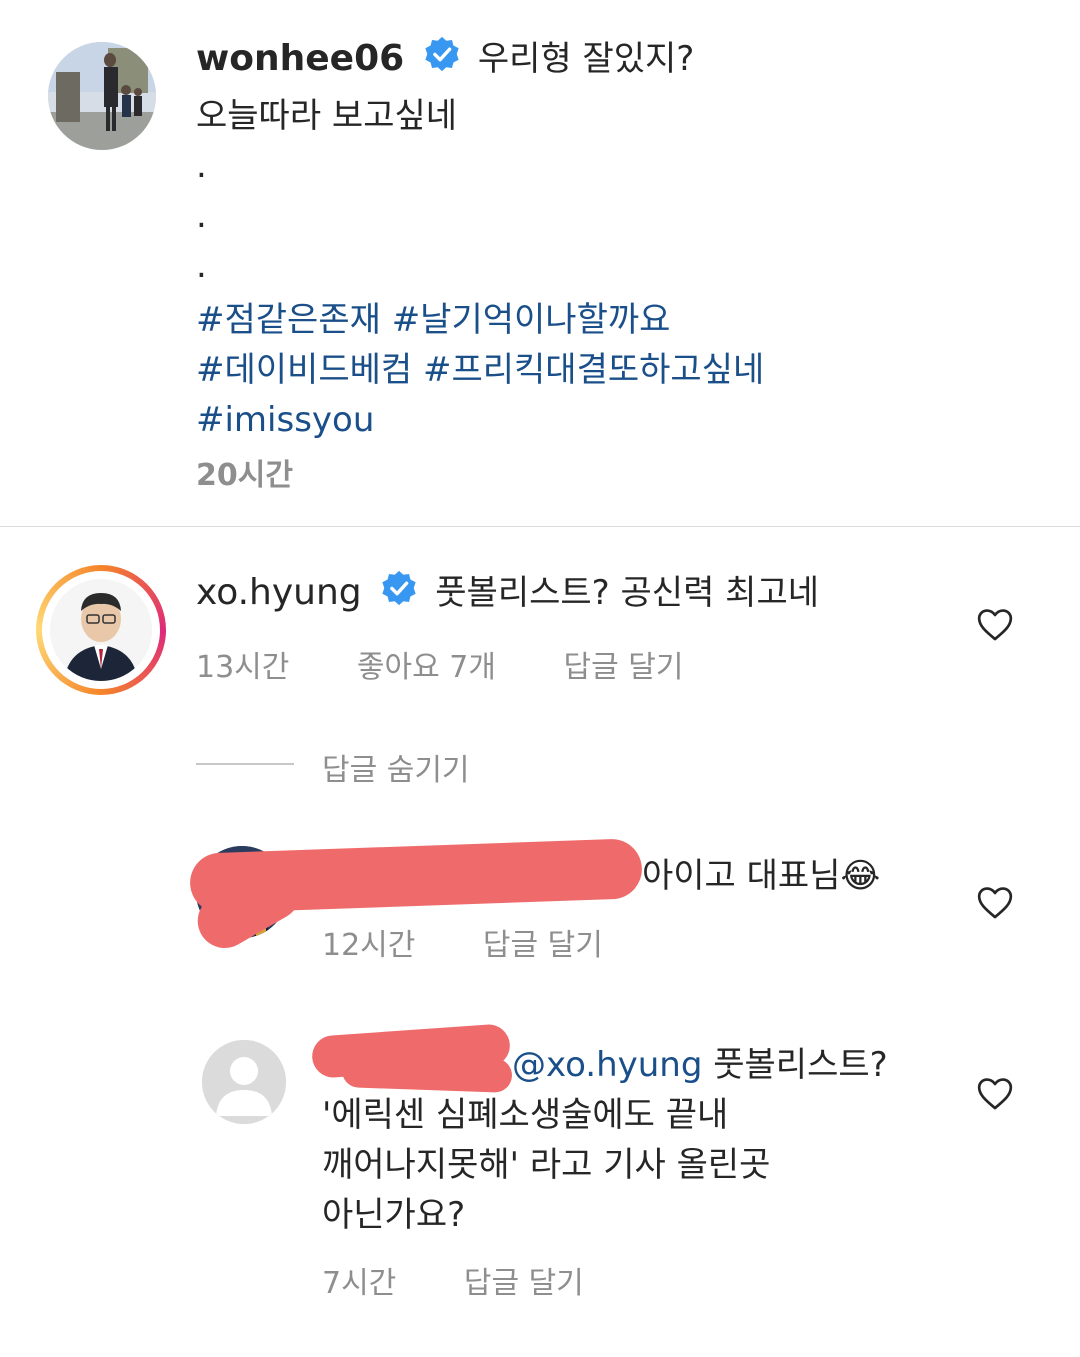 The width and height of the screenshot is (1080, 1357). Describe the element at coordinates (586, 59) in the screenshot. I see `post-caption-text: 우리형 잘있지?` at that location.